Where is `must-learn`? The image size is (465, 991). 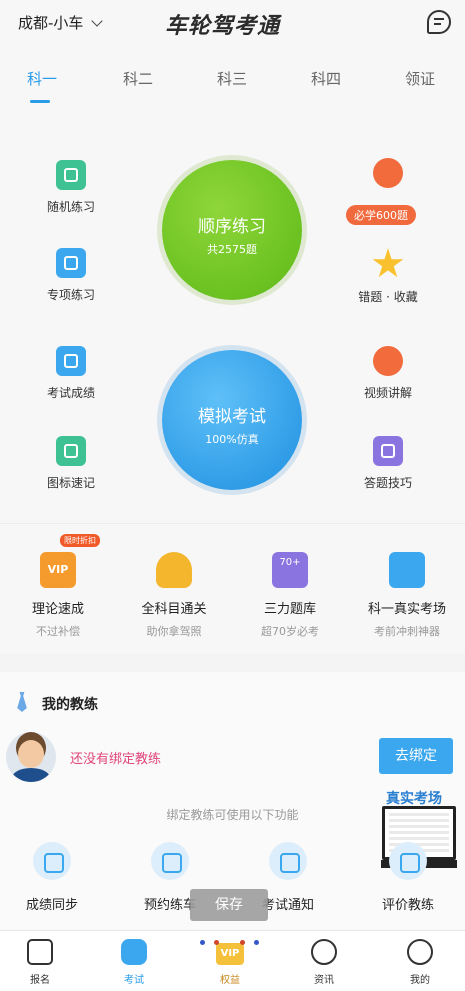
must-learn is located at coordinates (388, 177).